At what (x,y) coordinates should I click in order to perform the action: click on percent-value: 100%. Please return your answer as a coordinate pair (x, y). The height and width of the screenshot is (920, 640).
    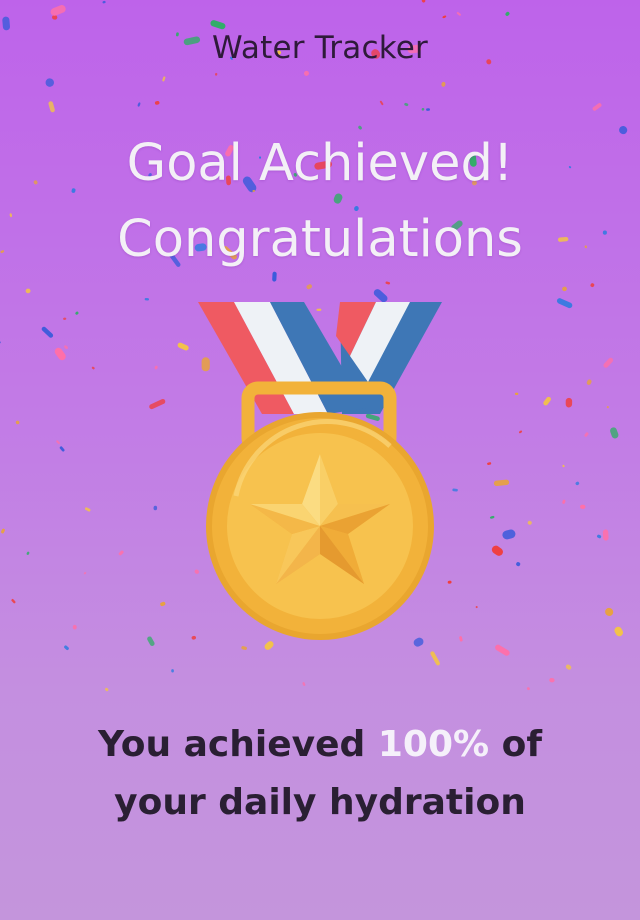
    Looking at the image, I should click on (433, 744).